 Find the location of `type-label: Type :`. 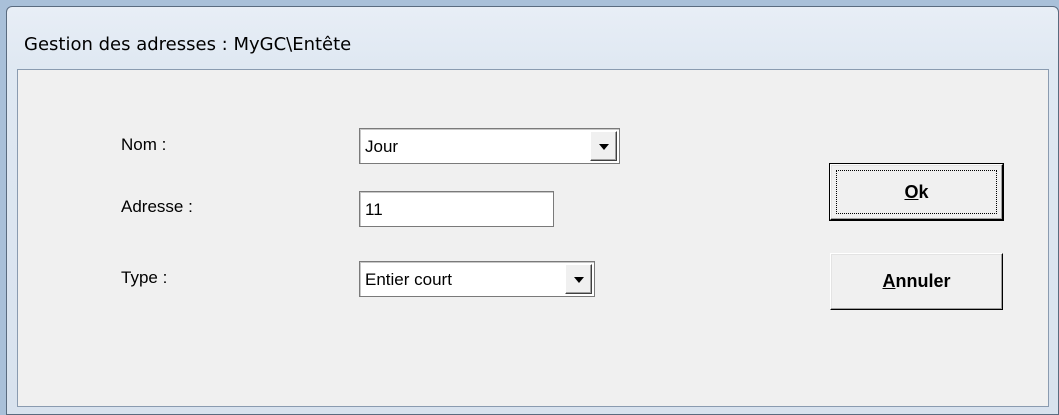

type-label: Type : is located at coordinates (144, 277).